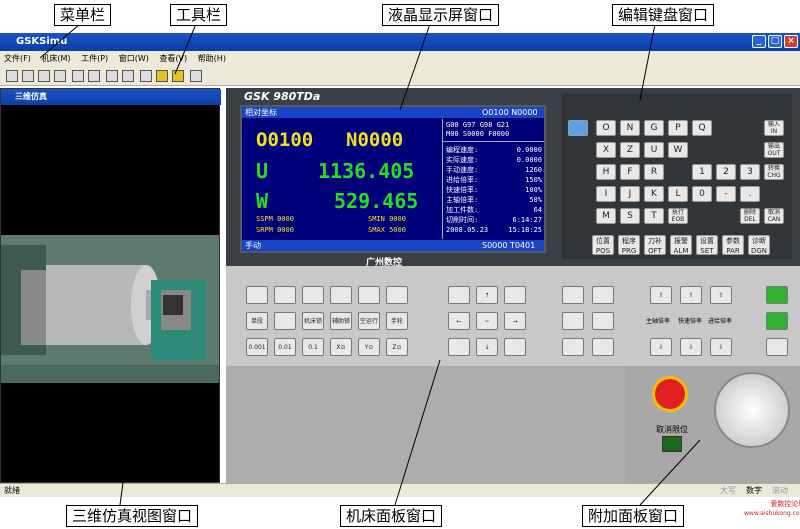  I want to click on callout-menubar: 菜单栏, so click(83, 15).